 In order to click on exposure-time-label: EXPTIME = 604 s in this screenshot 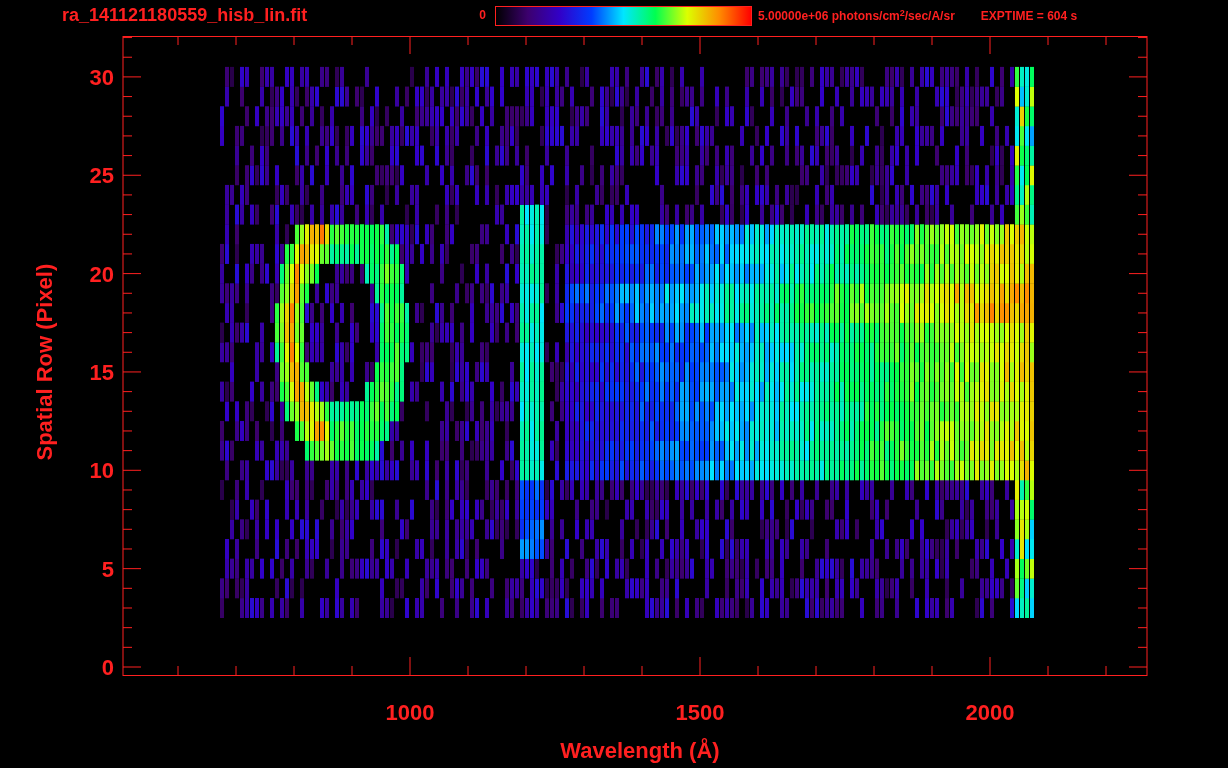, I will do `click(1029, 16)`.